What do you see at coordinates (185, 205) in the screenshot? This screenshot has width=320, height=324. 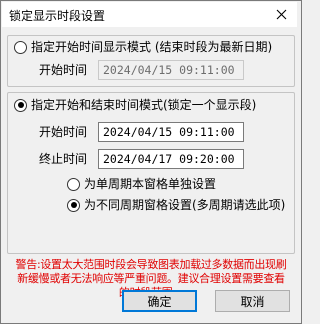 I see `radio-multi-period-label: 为不同周期窗格设置(多周期请选此项)` at bounding box center [185, 205].